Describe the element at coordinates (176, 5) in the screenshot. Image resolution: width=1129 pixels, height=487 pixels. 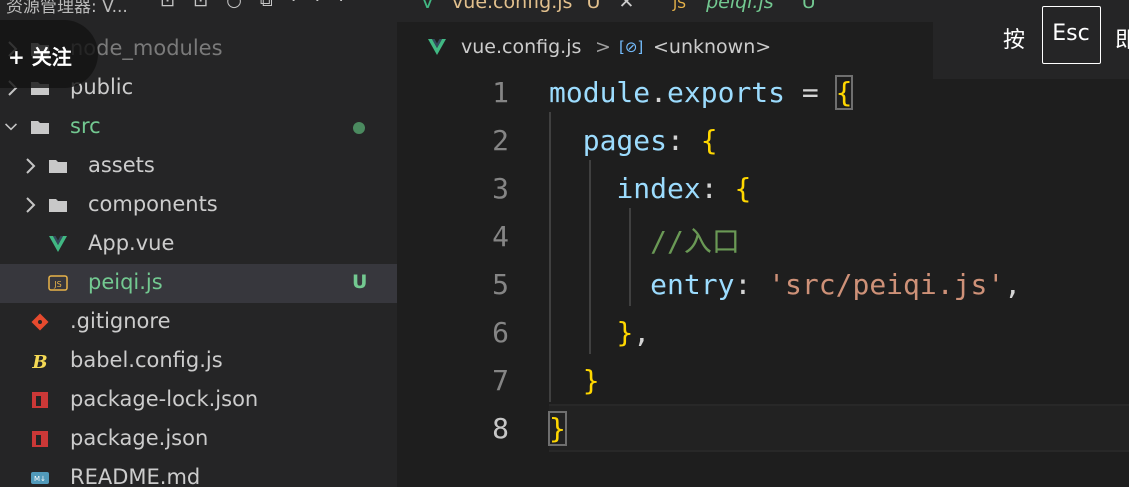
I see `new-file-icon: ⊡` at that location.